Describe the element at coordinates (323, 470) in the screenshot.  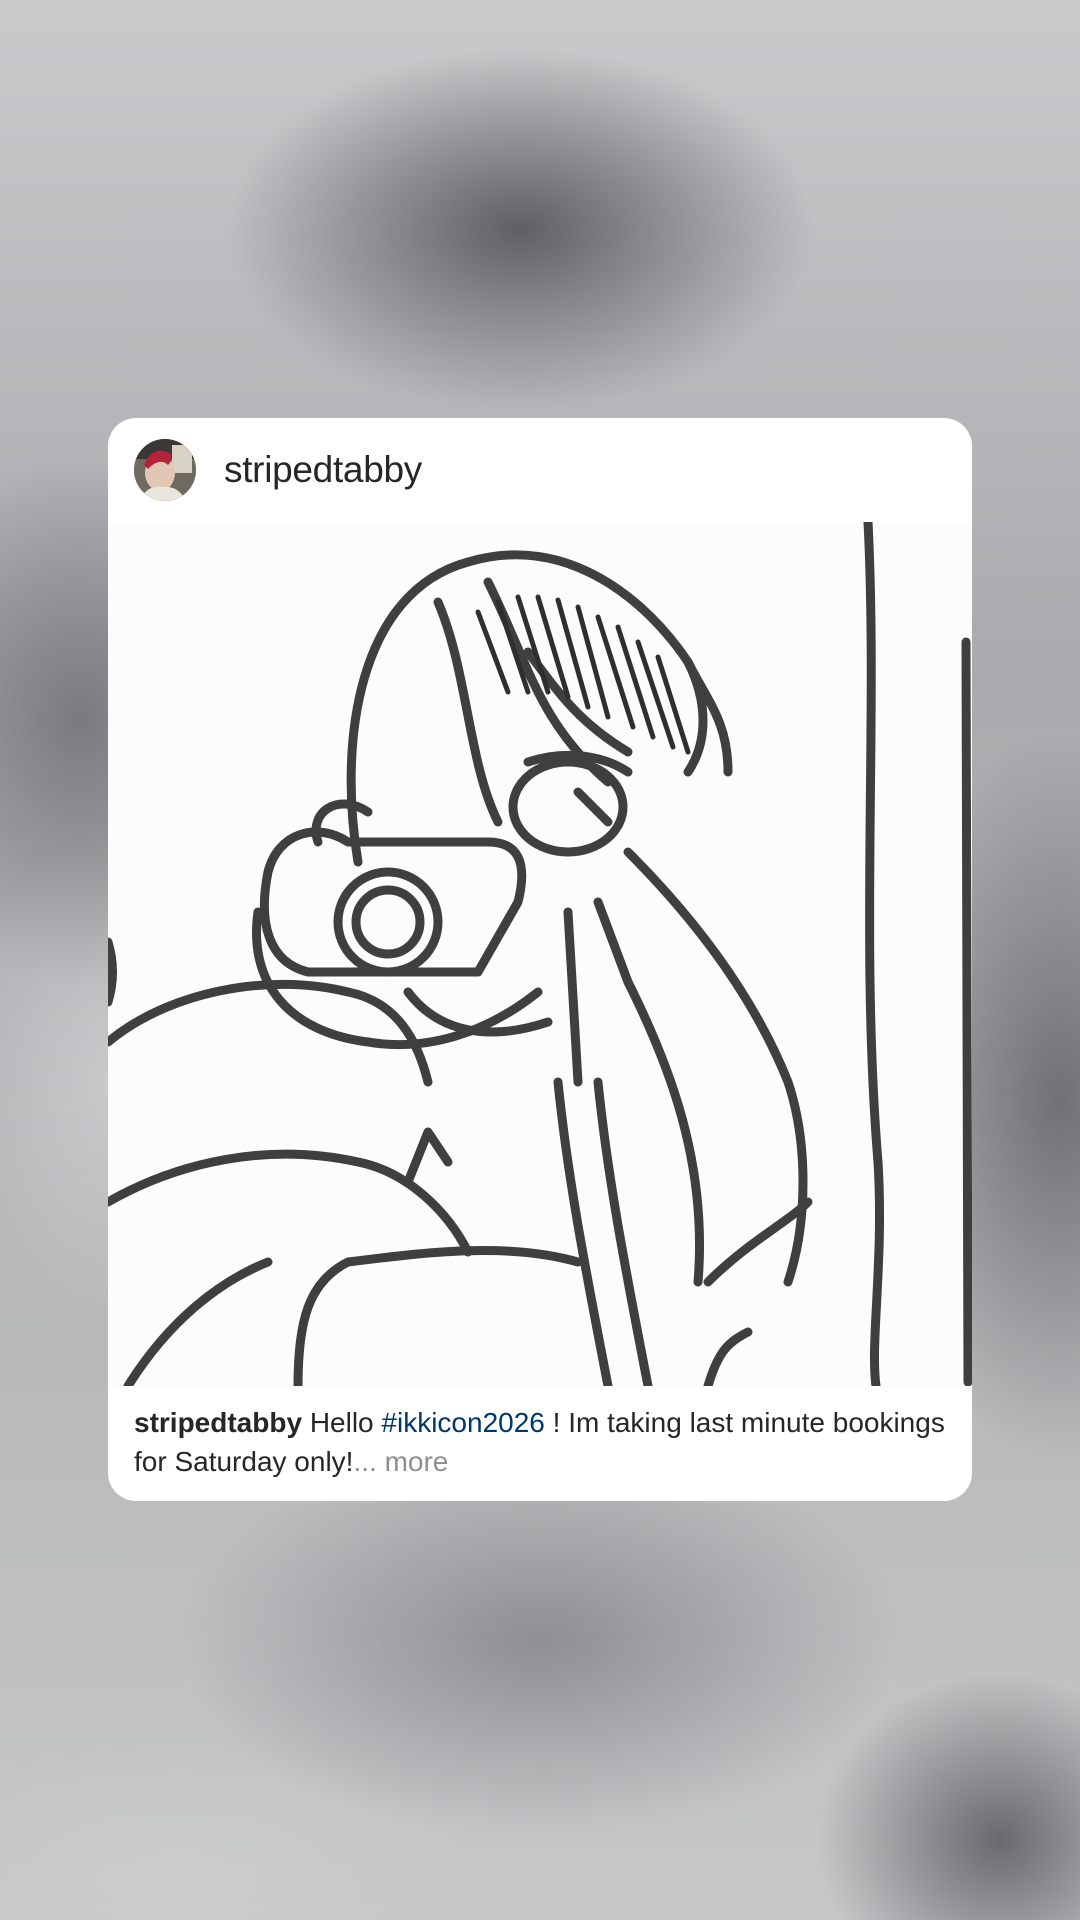
I see `post-username: stripedtabby` at that location.